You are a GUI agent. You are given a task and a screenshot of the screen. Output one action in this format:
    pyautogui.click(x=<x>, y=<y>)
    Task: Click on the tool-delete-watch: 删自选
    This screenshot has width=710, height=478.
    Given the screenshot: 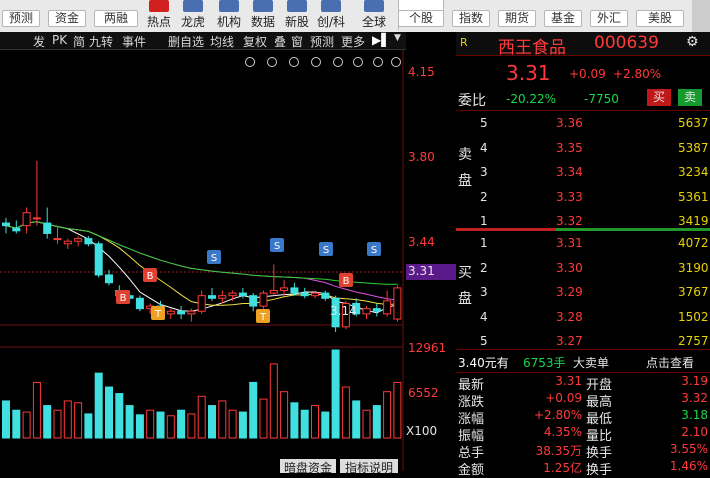 What is the action you would take?
    pyautogui.click(x=186, y=41)
    